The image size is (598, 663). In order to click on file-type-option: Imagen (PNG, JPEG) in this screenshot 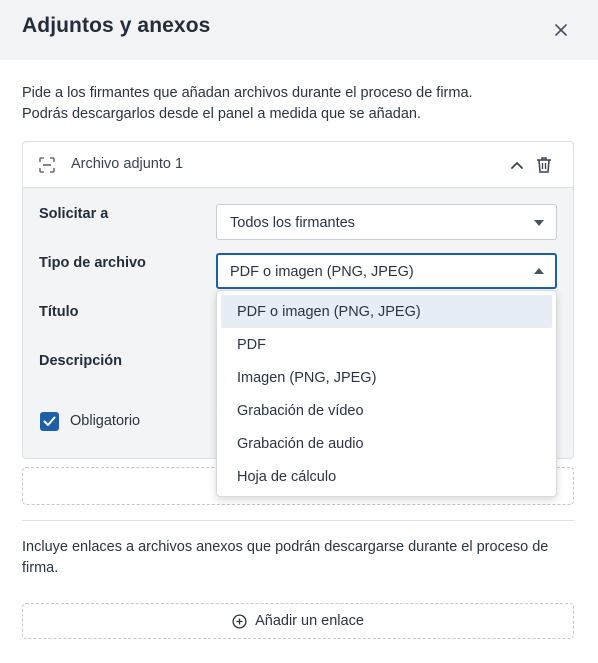, I will do `click(386, 377)`.